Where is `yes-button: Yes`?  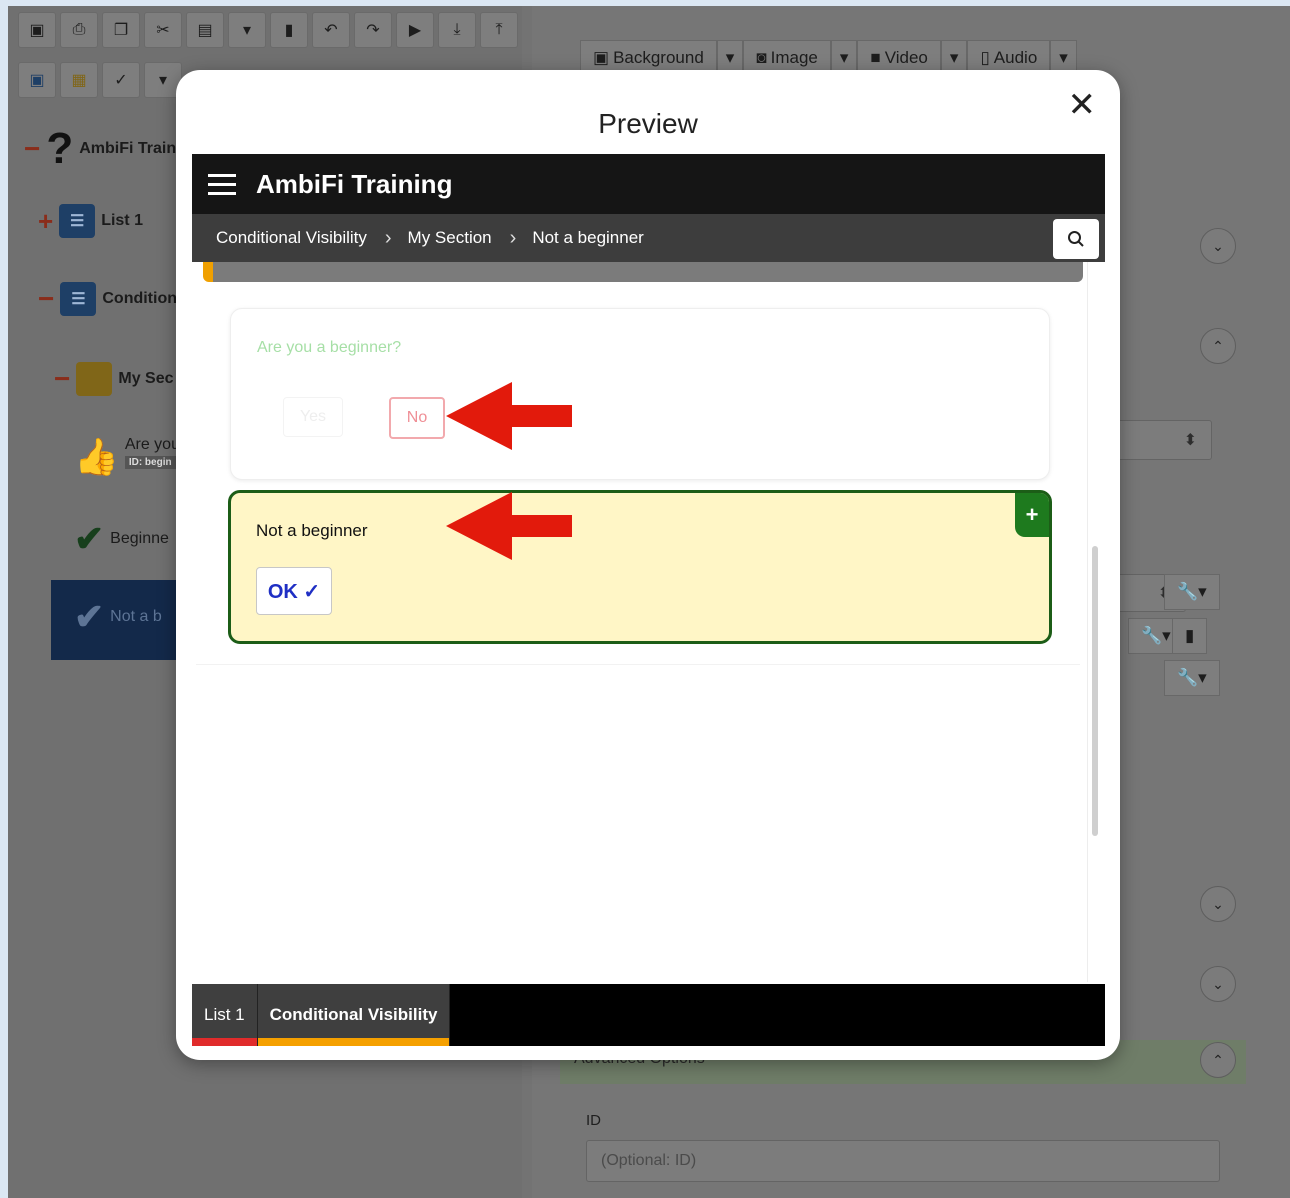 yes-button: Yes is located at coordinates (313, 417).